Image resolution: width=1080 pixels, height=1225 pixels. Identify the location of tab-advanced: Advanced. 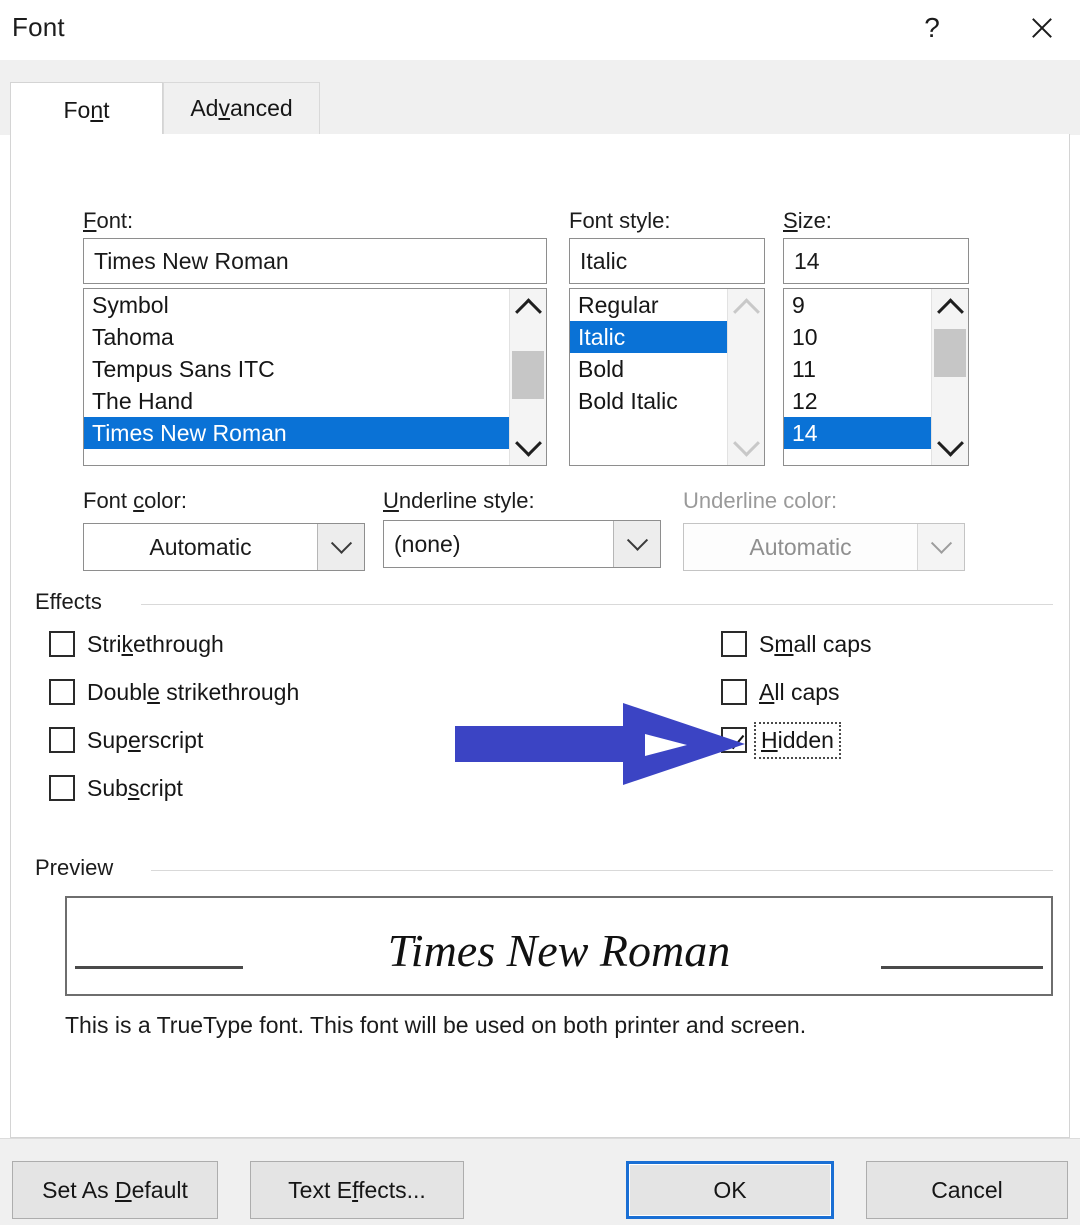
(241, 108).